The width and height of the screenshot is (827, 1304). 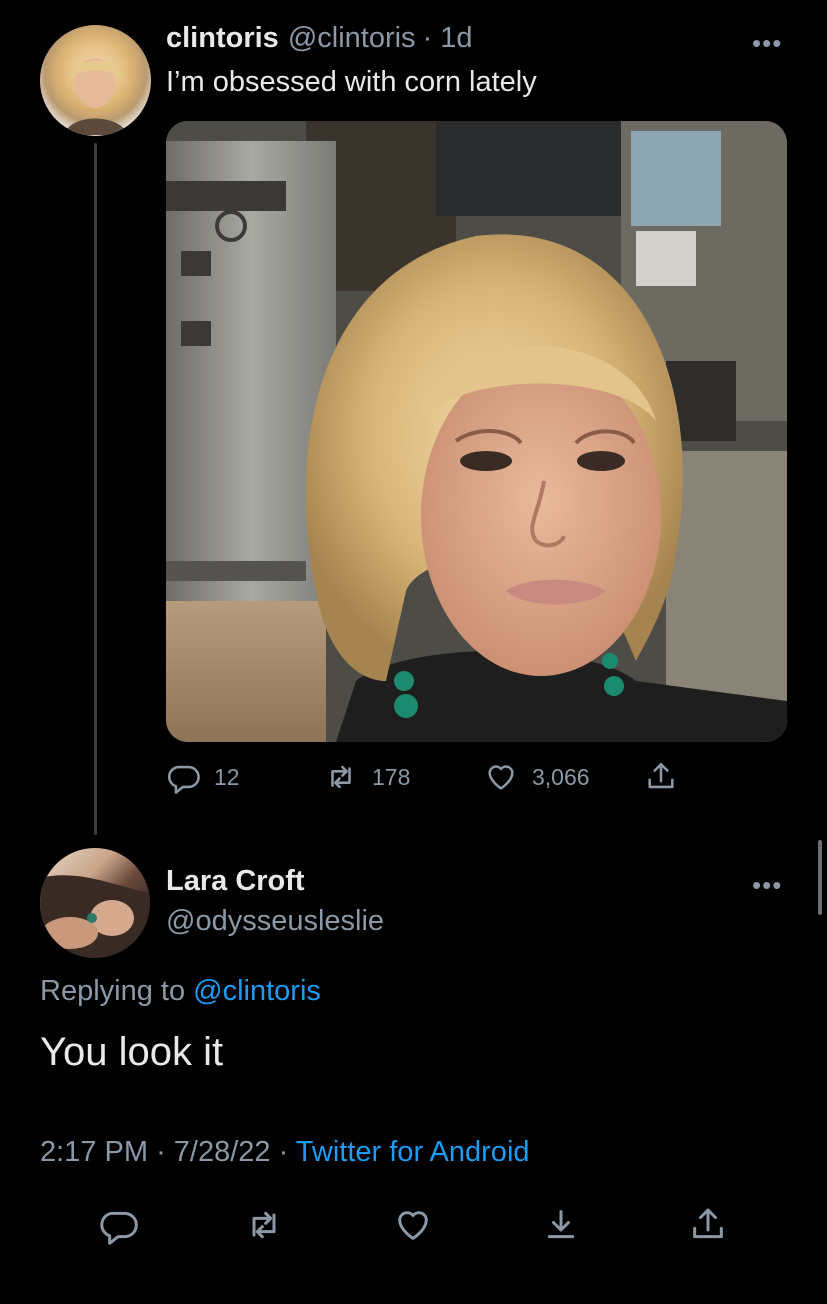 What do you see at coordinates (113, 991) in the screenshot?
I see `replying-to-prefix: Replying to` at bounding box center [113, 991].